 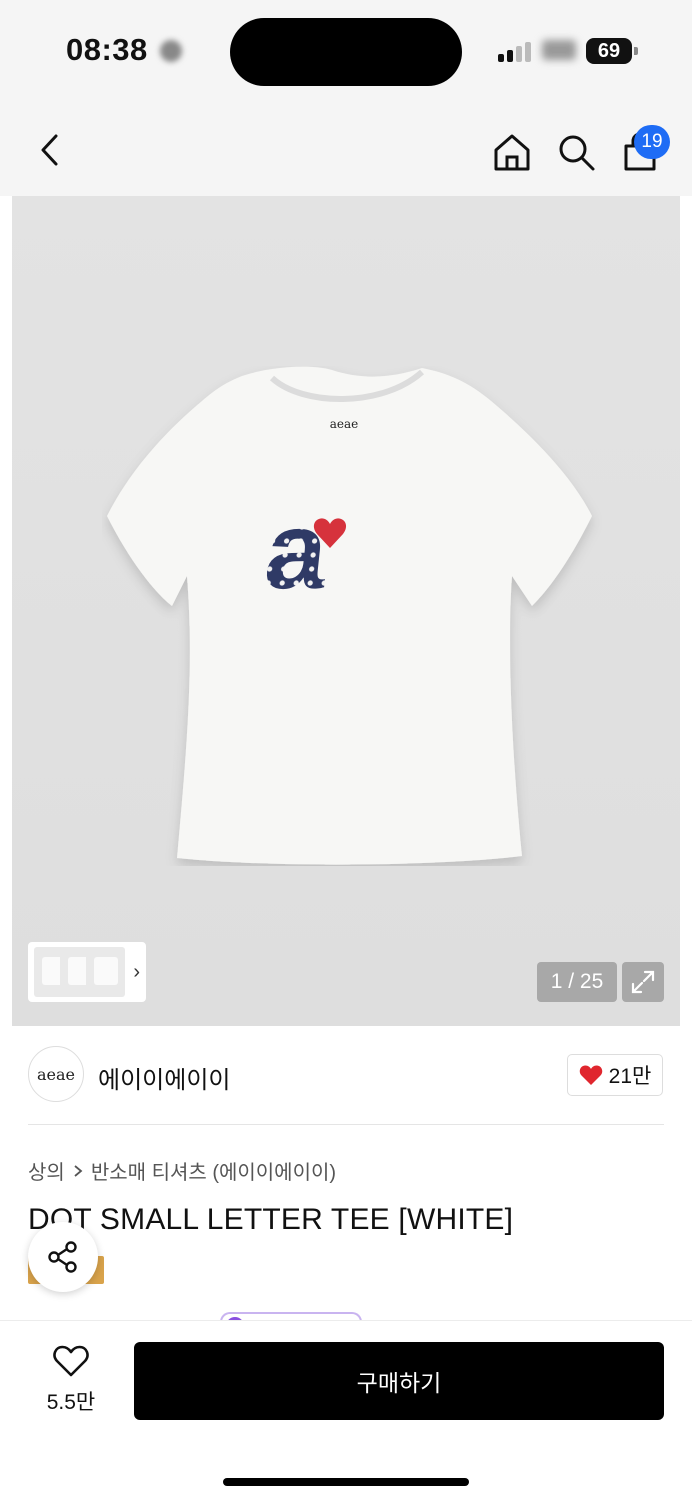 I want to click on location-icon, so click(x=171, y=51).